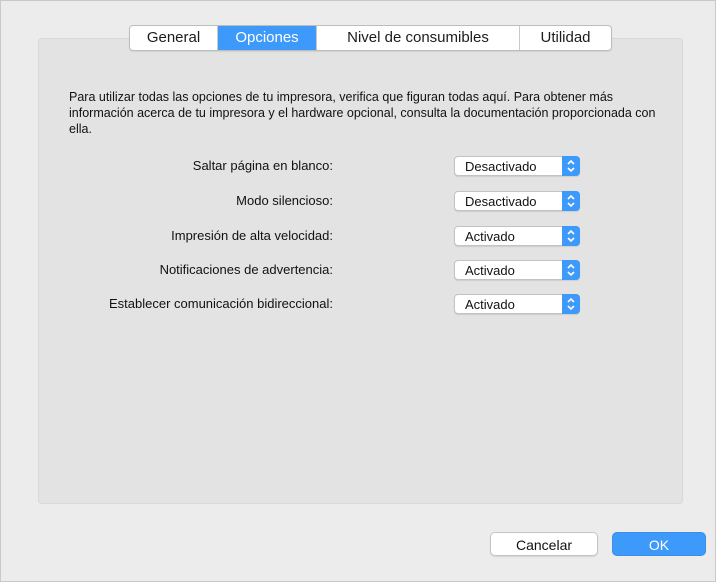 The image size is (722, 584). What do you see at coordinates (565, 38) in the screenshot?
I see `tab-utilidad: Utilidad` at bounding box center [565, 38].